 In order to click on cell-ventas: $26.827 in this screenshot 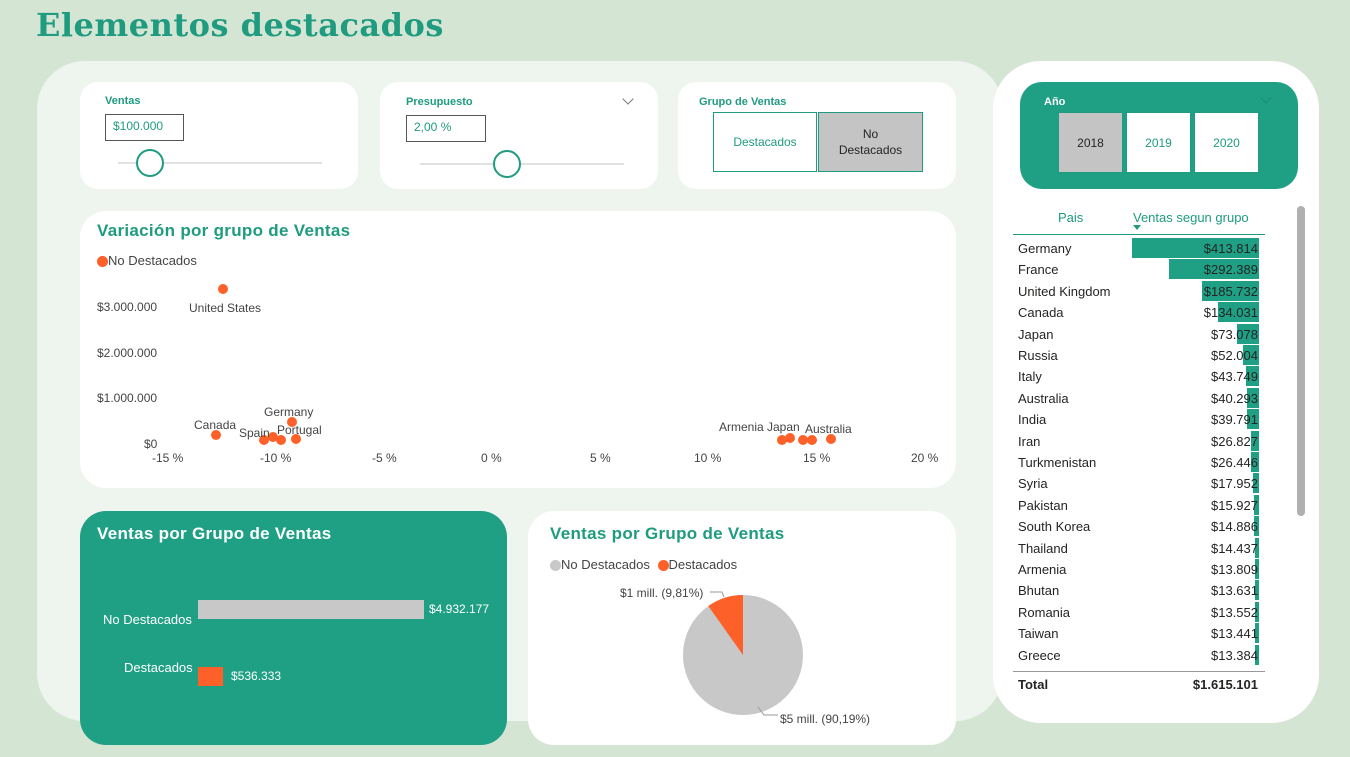, I will do `click(1234, 441)`.